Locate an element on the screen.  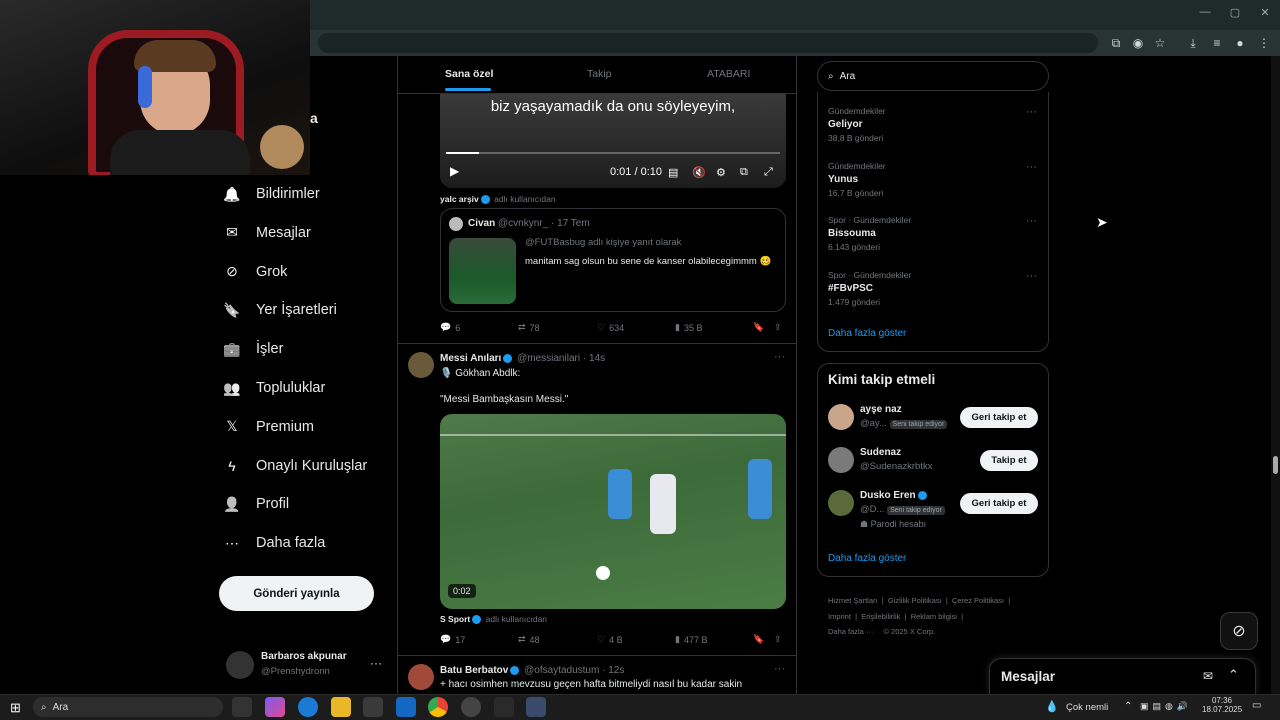
nav-item-bell: 🔔 Bildirimler is located at coordinates (270, 194).